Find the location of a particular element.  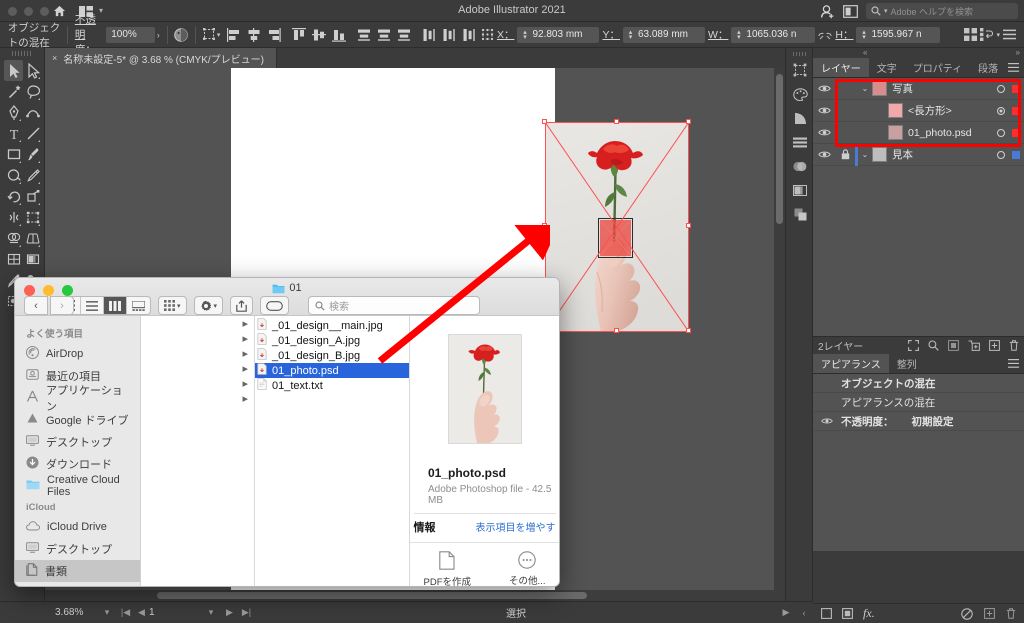

transform-icon is located at coordinates (209, 35).